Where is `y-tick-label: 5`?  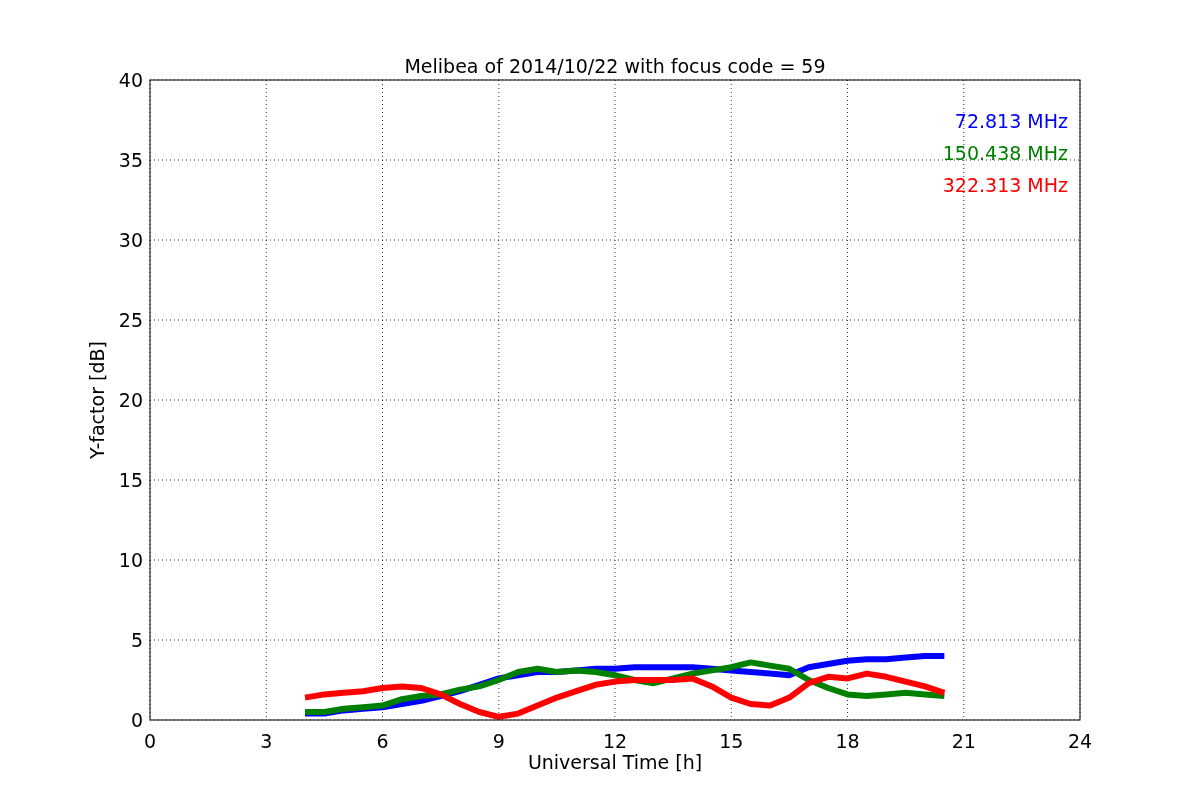 y-tick-label: 5 is located at coordinates (136, 640).